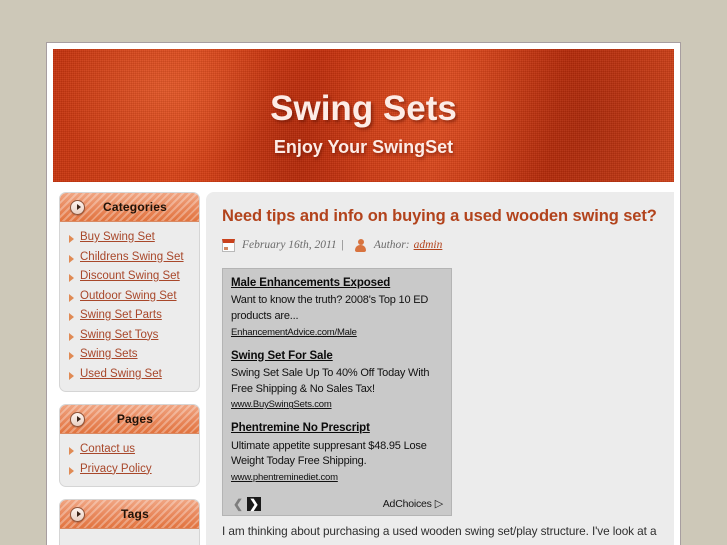 Image resolution: width=727 pixels, height=545 pixels. Describe the element at coordinates (337, 284) in the screenshot. I see `ad-title: Male Enhancements Exposed` at that location.